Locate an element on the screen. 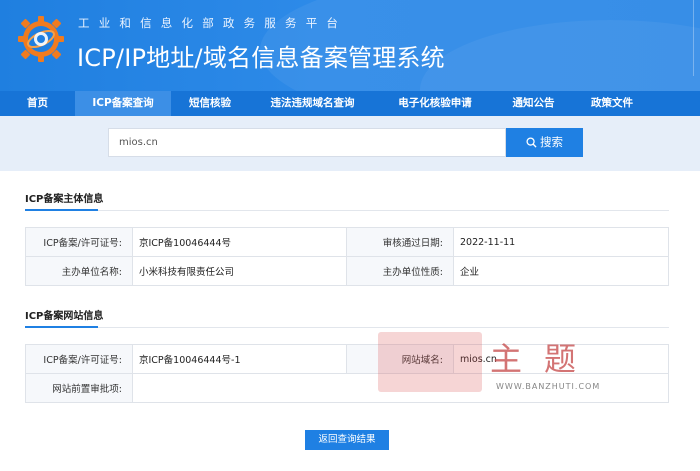 This screenshot has width=700, height=471. label-icp-number: ICP备案/许可证号: is located at coordinates (79, 242).